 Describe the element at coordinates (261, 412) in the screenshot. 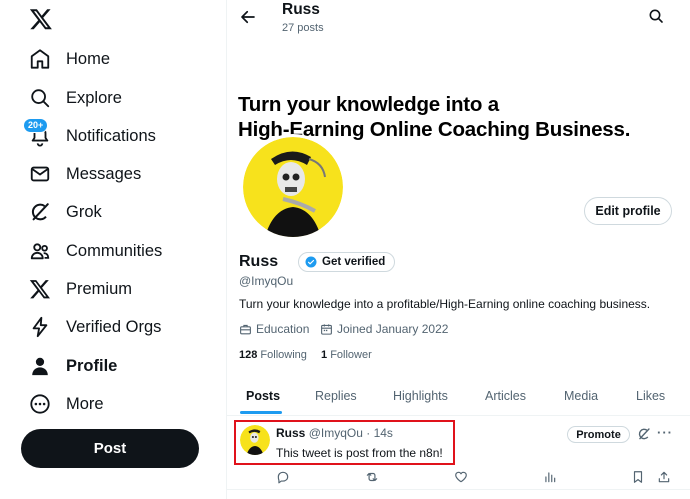

I see `active-tab-indicator` at that location.